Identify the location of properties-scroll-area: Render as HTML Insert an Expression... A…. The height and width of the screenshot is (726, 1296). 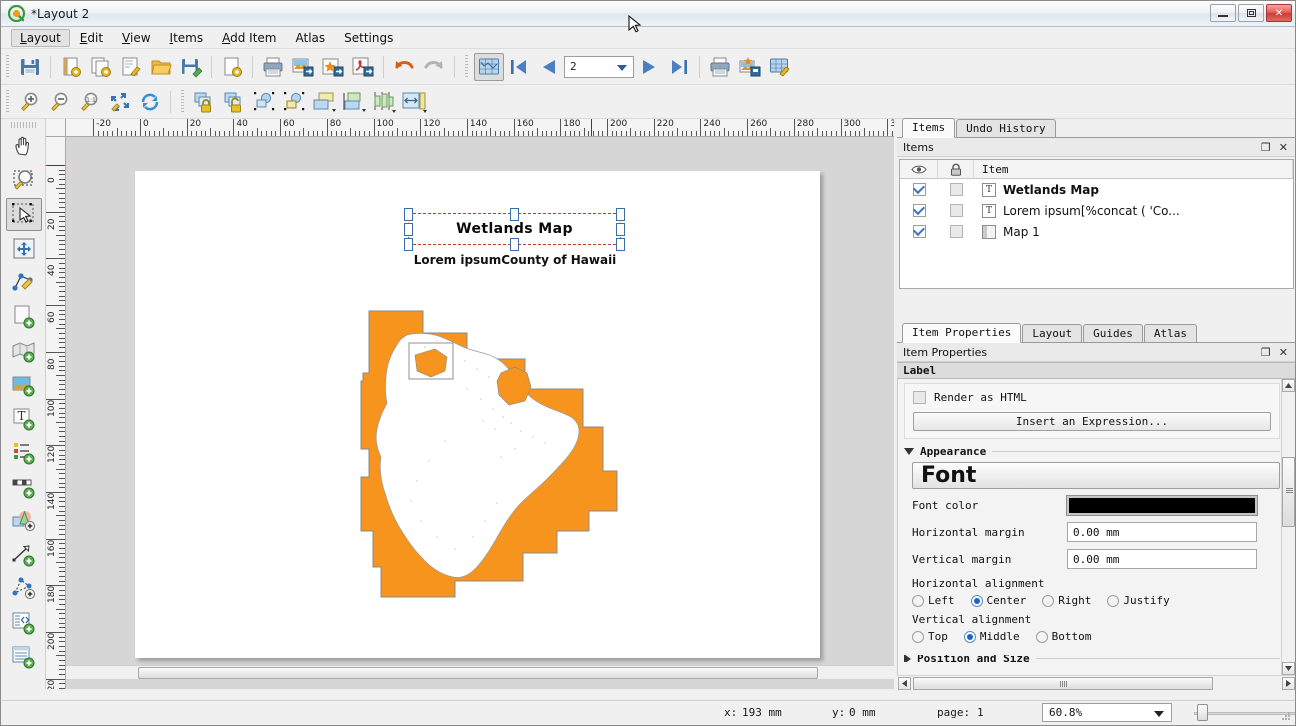
(1096, 527).